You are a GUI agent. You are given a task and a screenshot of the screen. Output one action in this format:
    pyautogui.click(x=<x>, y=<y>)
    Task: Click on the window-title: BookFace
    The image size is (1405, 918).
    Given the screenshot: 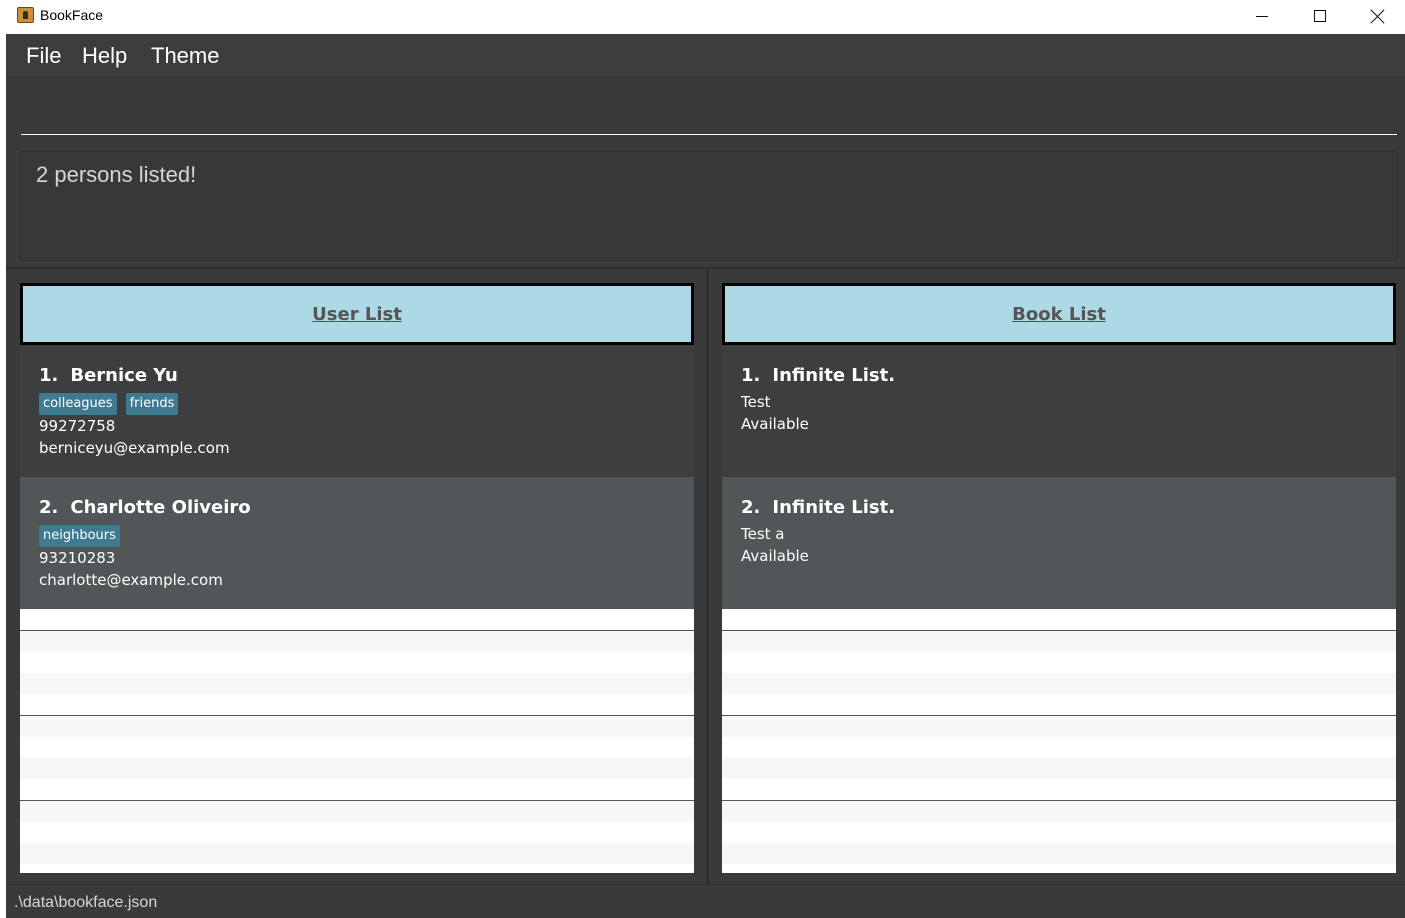 What is the action you would take?
    pyautogui.click(x=72, y=15)
    